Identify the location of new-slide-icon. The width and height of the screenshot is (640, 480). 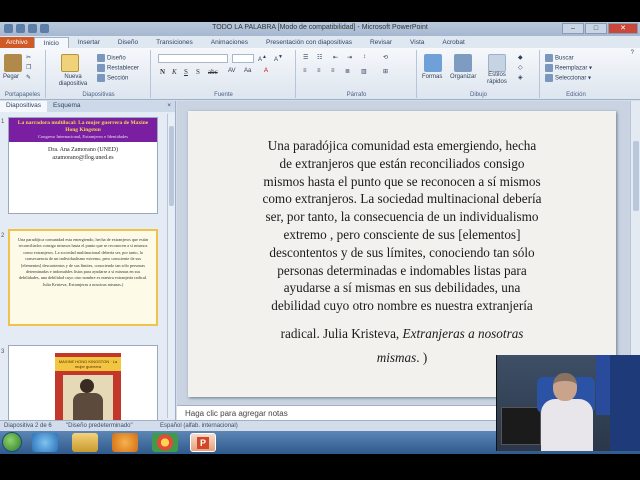
(70, 63).